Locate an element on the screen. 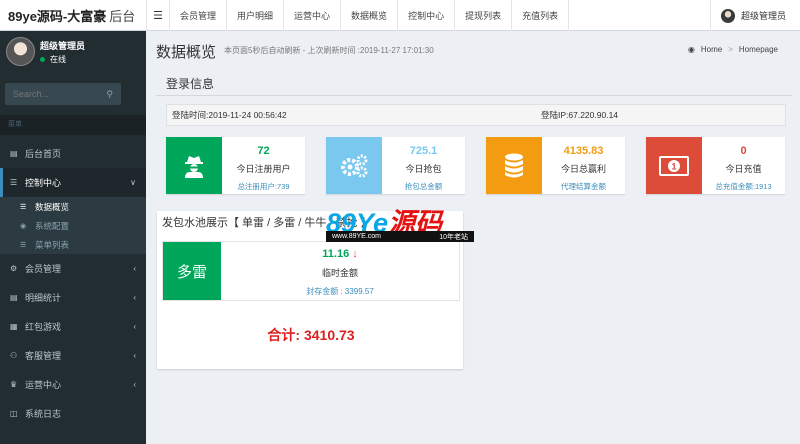 The height and width of the screenshot is (444, 800). sidebar-item-label: 红包游戏 is located at coordinates (43, 327).